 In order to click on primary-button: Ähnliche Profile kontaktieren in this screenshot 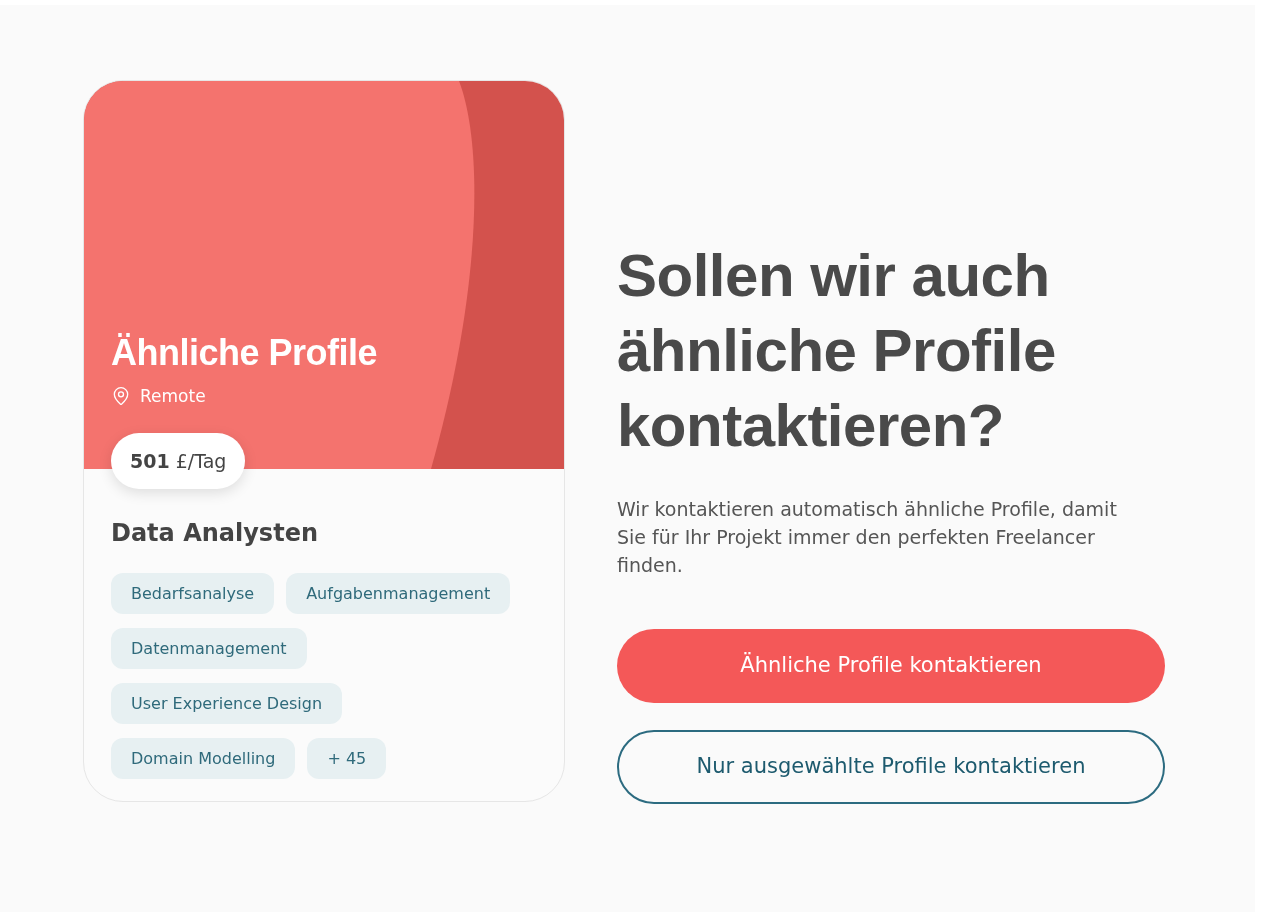, I will do `click(891, 666)`.